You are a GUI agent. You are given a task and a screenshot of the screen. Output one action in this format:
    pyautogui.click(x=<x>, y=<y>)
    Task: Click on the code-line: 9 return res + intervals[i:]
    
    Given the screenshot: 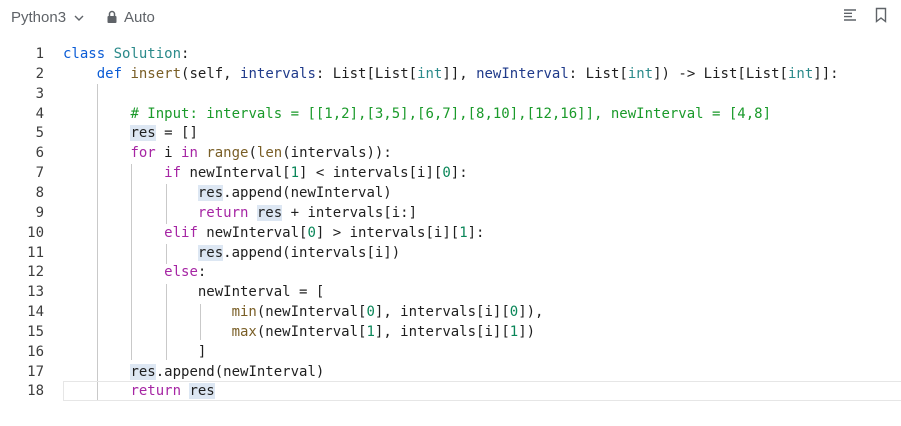 What is the action you would take?
    pyautogui.click(x=450, y=213)
    